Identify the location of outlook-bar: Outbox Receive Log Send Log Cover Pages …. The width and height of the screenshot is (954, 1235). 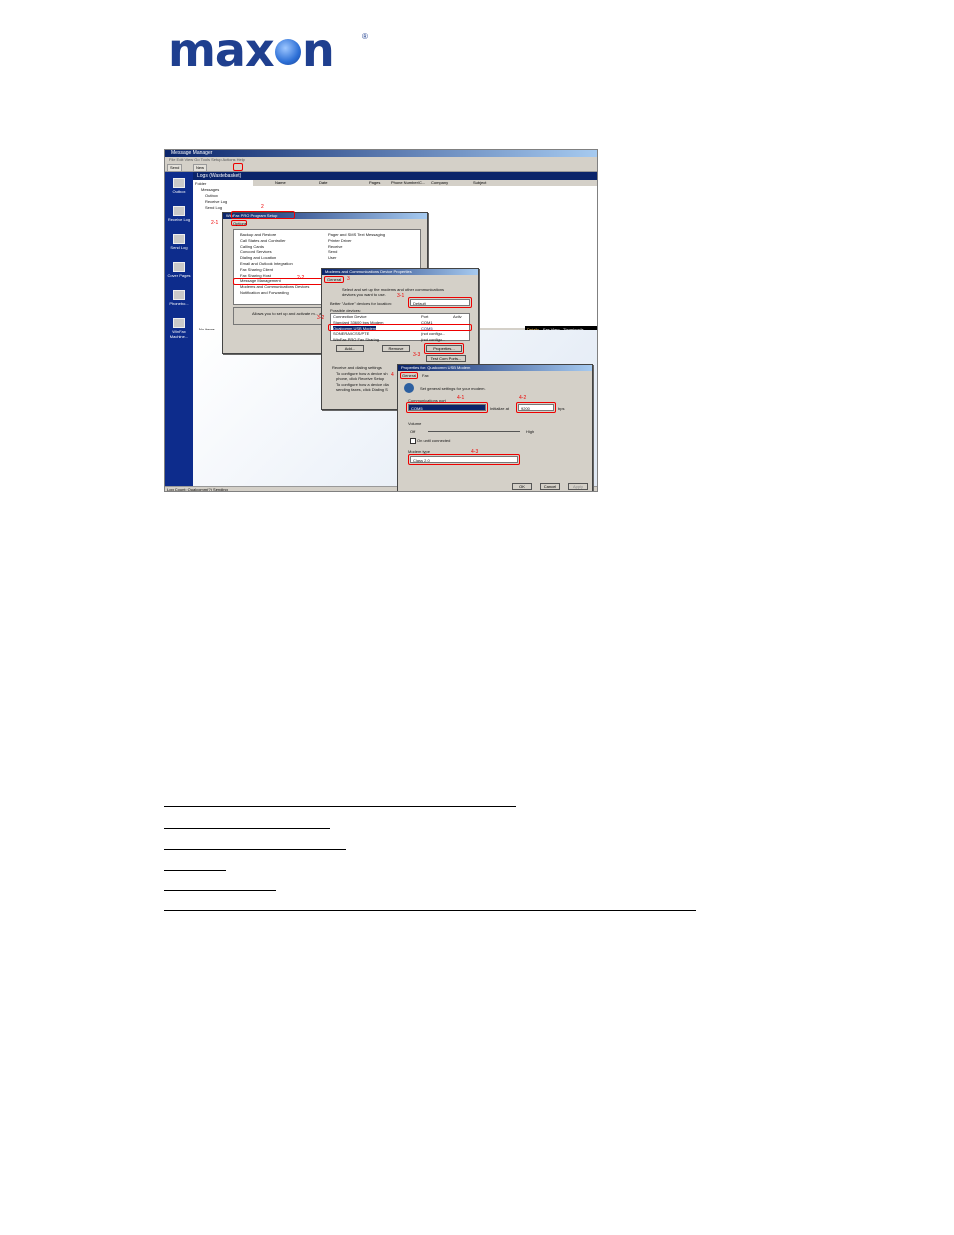
(179, 331).